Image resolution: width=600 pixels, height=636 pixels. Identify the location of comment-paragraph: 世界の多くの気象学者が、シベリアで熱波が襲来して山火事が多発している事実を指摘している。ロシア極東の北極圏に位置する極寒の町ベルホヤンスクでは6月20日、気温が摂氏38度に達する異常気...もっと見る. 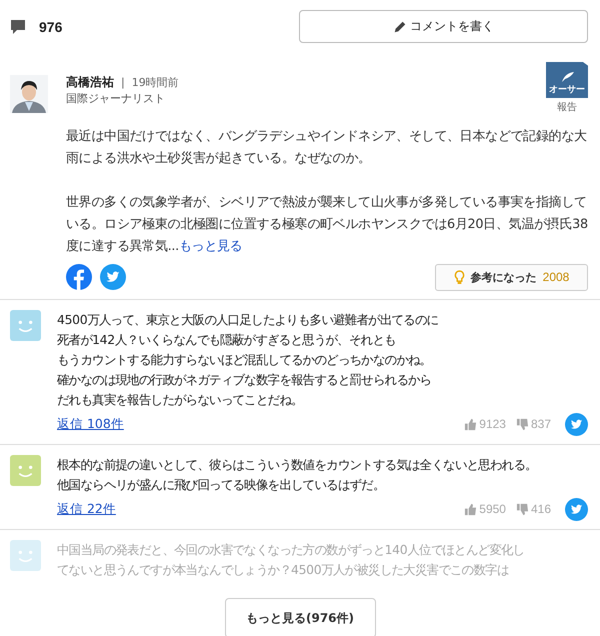
(327, 225).